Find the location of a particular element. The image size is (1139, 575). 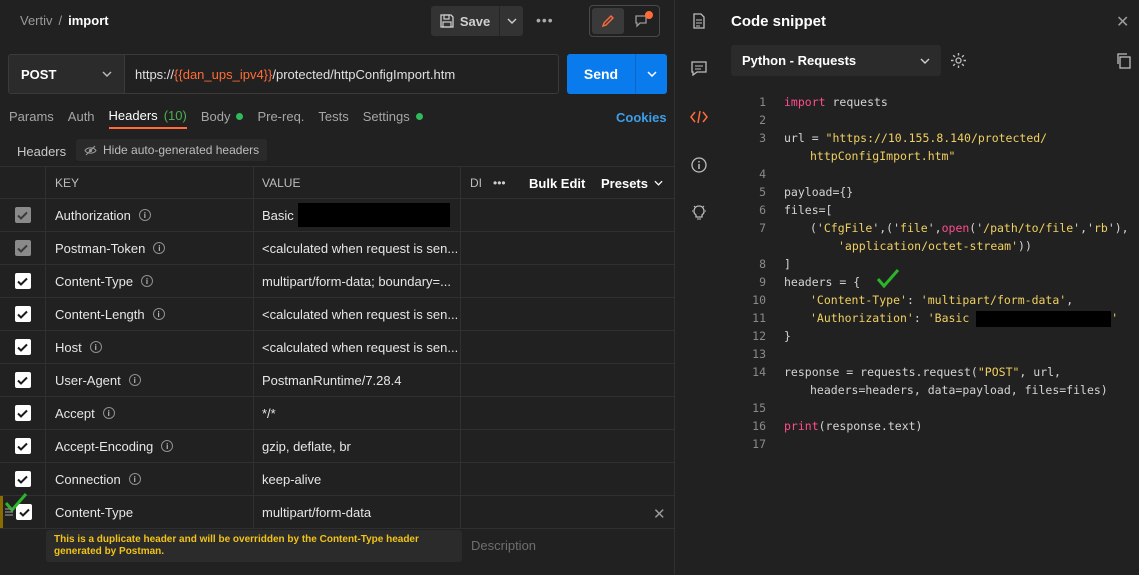

documentation-rail-button is located at coordinates (699, 21).